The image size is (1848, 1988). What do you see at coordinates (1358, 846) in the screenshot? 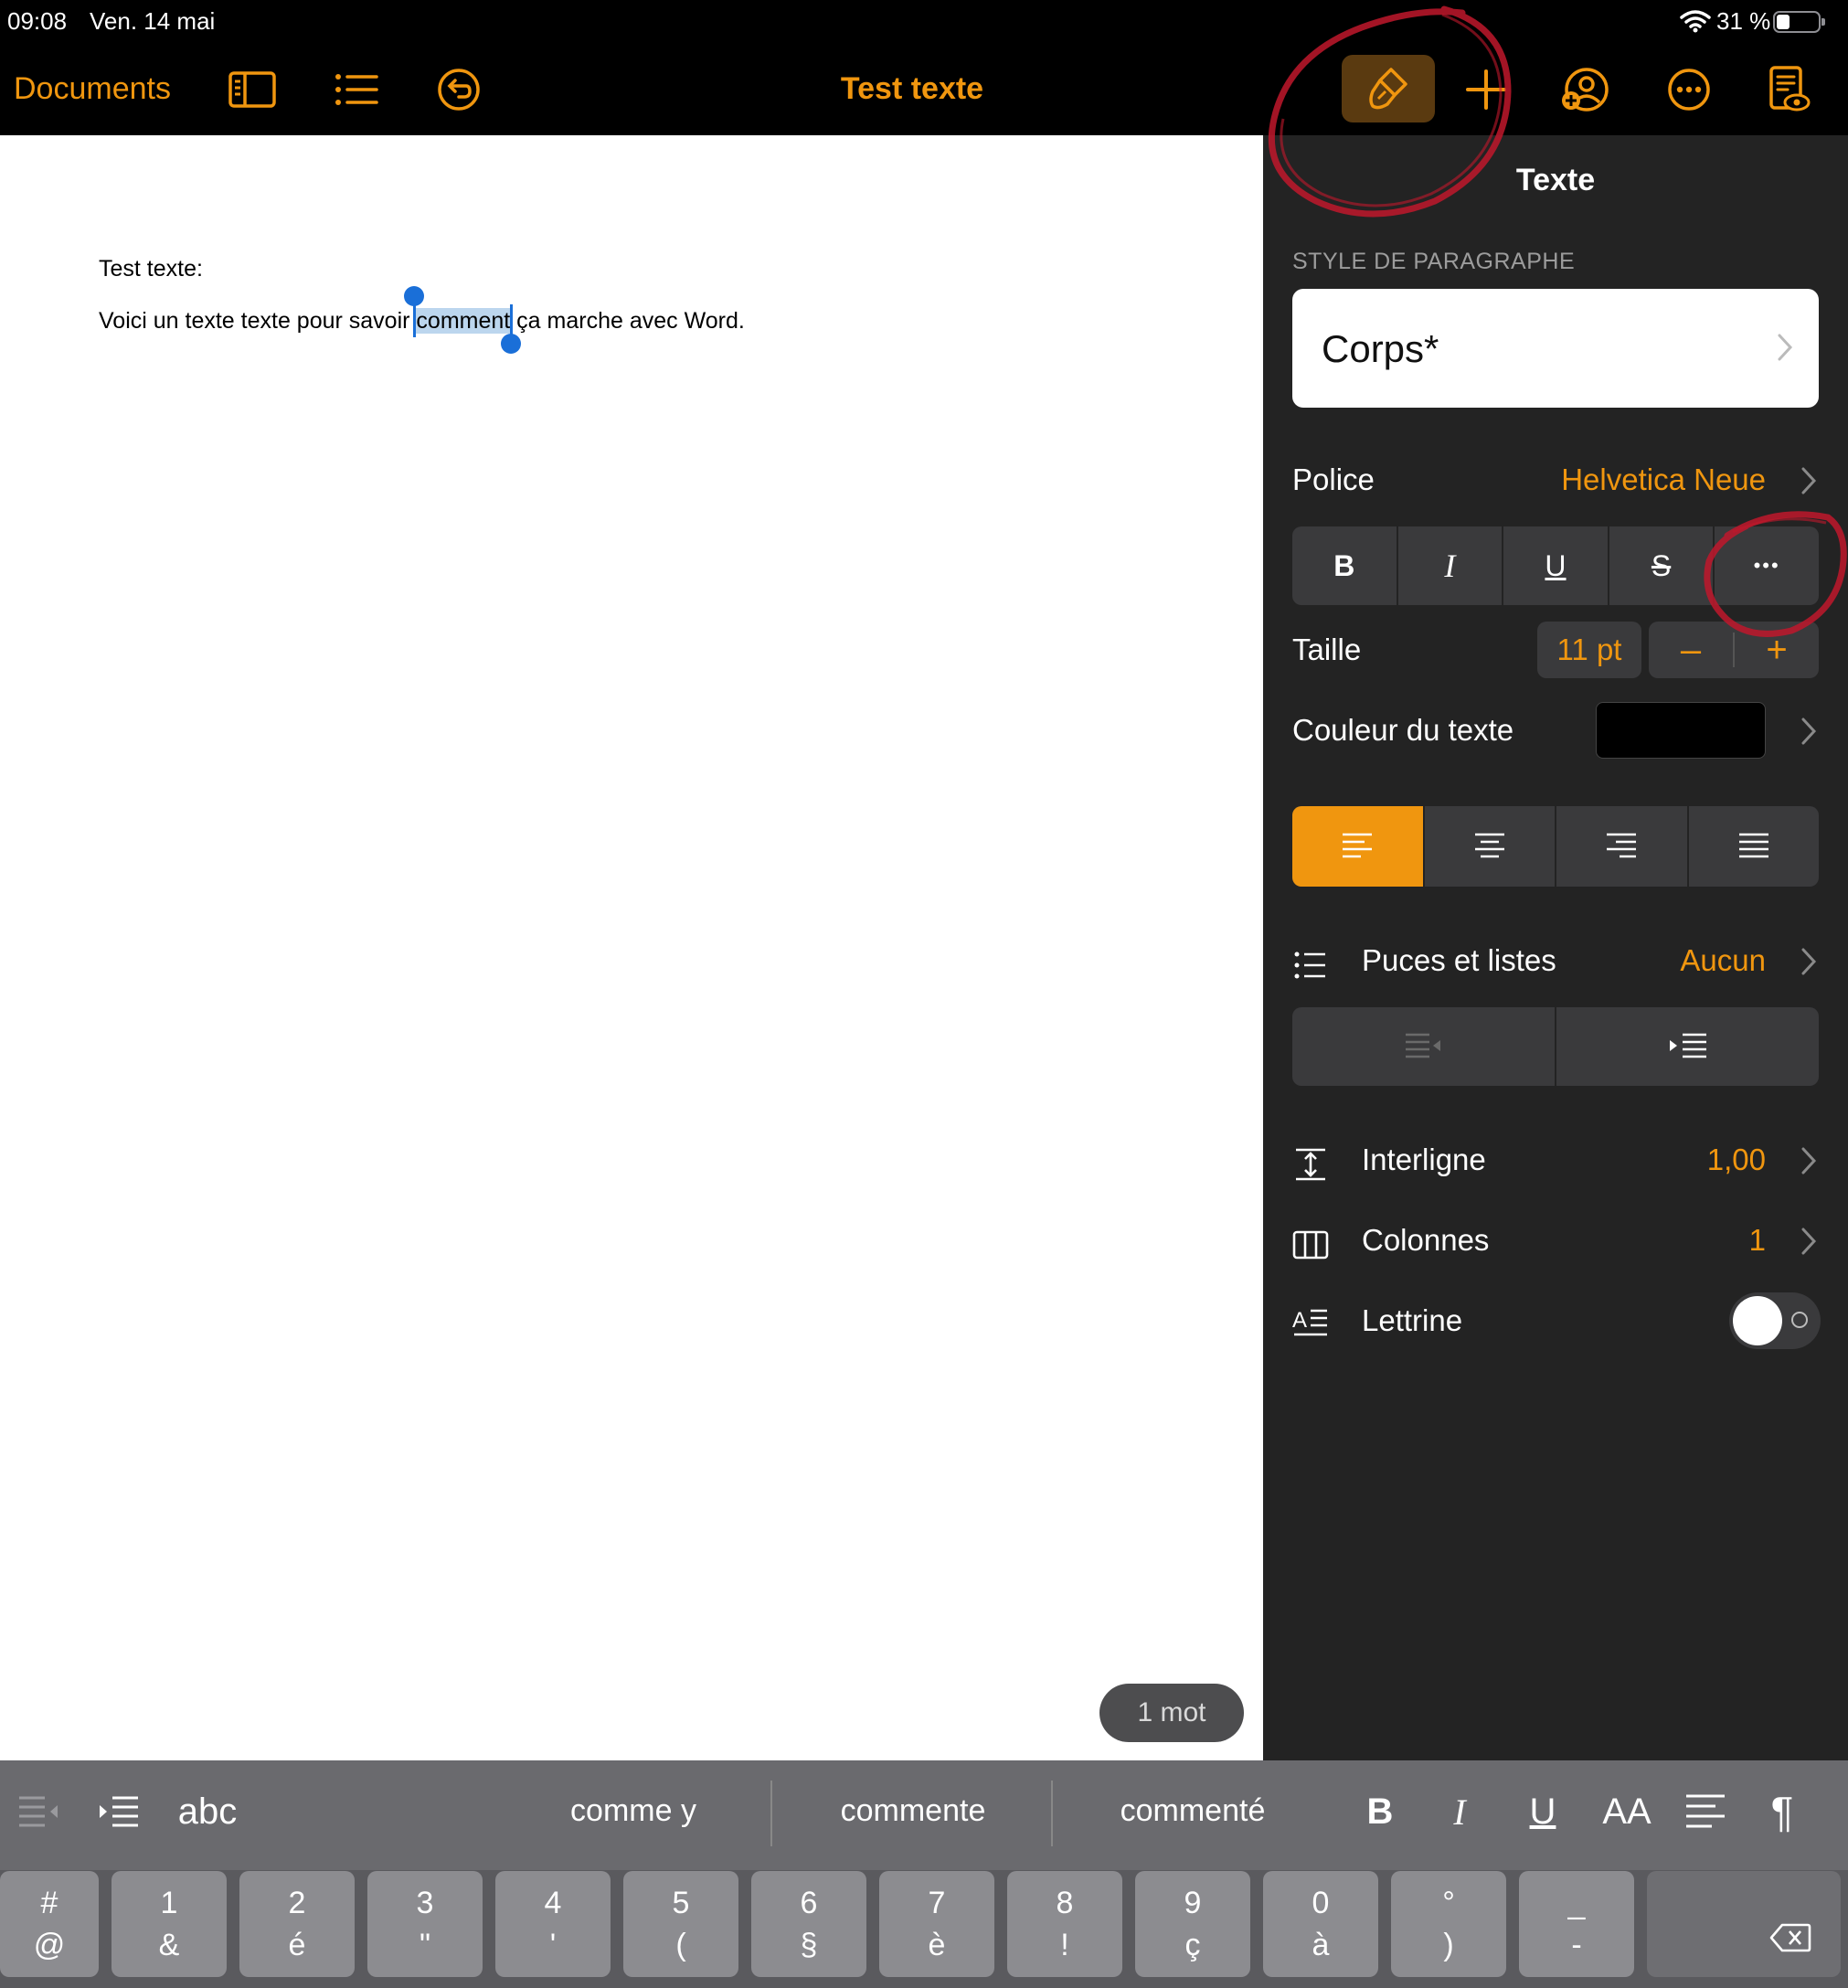
I see `align-left-button` at bounding box center [1358, 846].